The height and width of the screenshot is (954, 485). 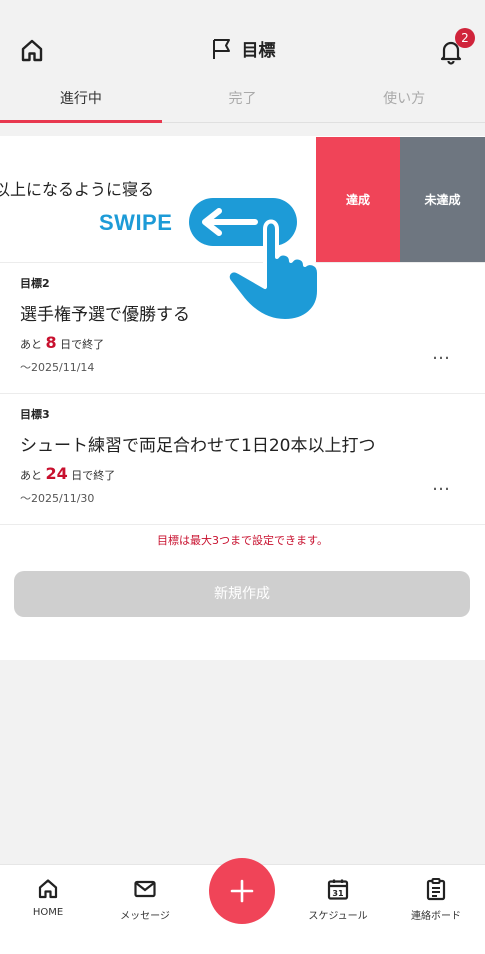 I want to click on nav-home-label: HOME, so click(x=48, y=912).